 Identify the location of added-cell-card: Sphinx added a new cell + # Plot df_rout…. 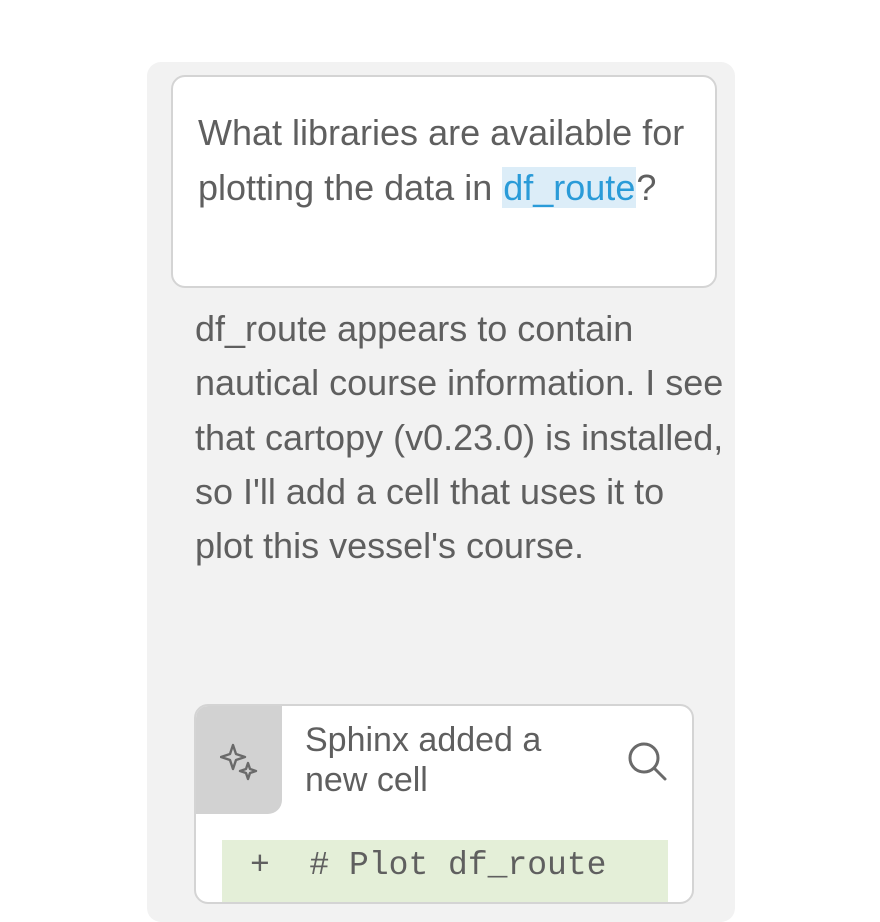
(444, 804).